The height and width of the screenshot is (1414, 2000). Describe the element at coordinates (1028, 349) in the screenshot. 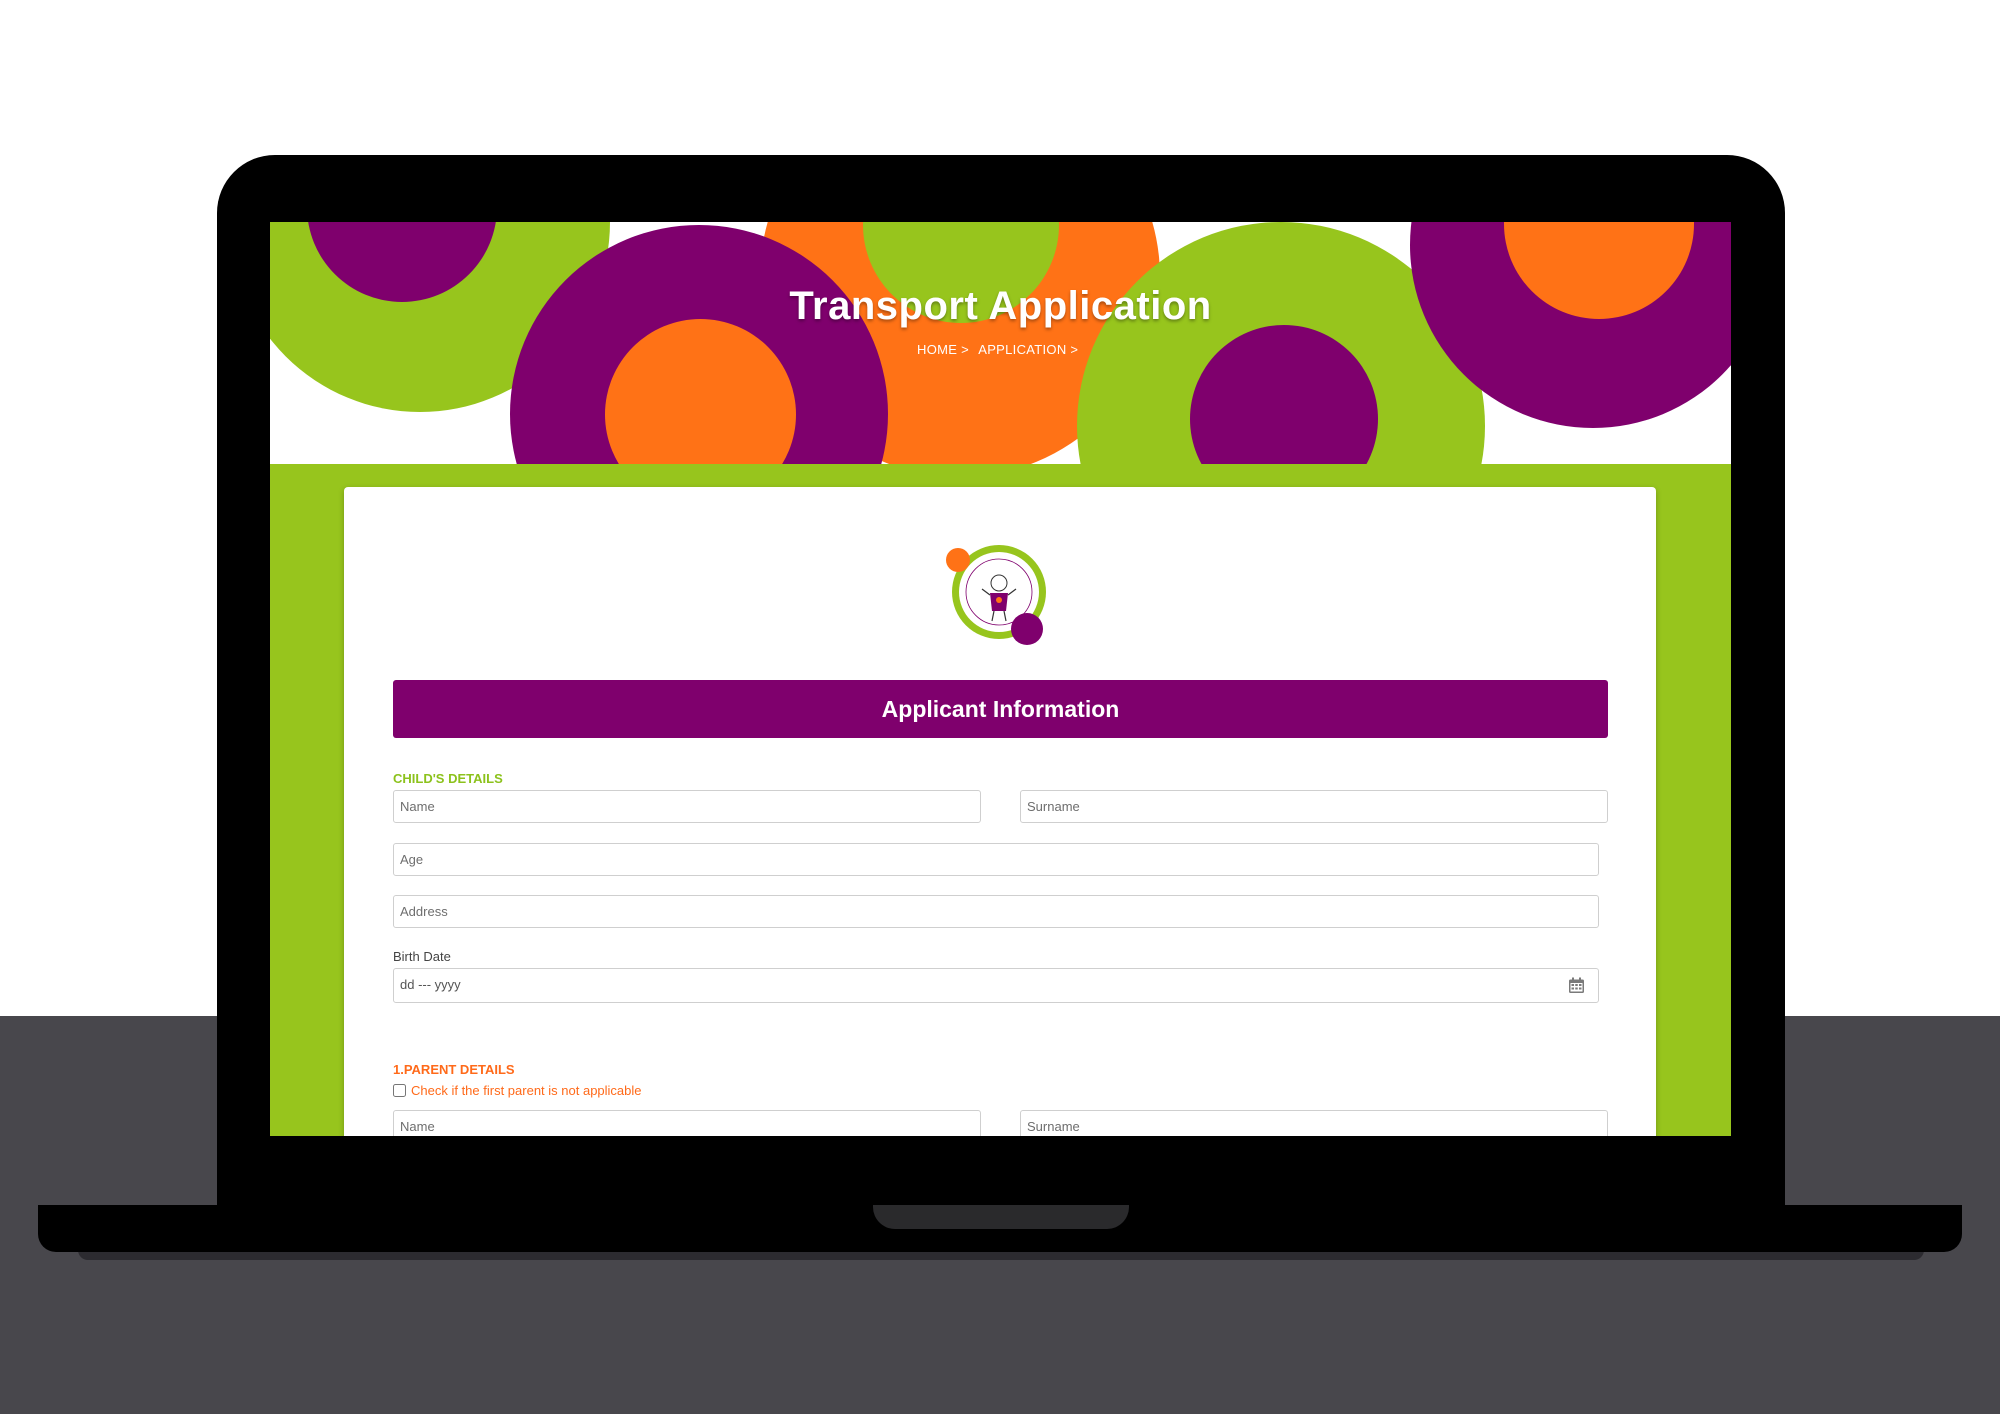

I see `breadcrumb-application-link: APPLICATION >` at that location.